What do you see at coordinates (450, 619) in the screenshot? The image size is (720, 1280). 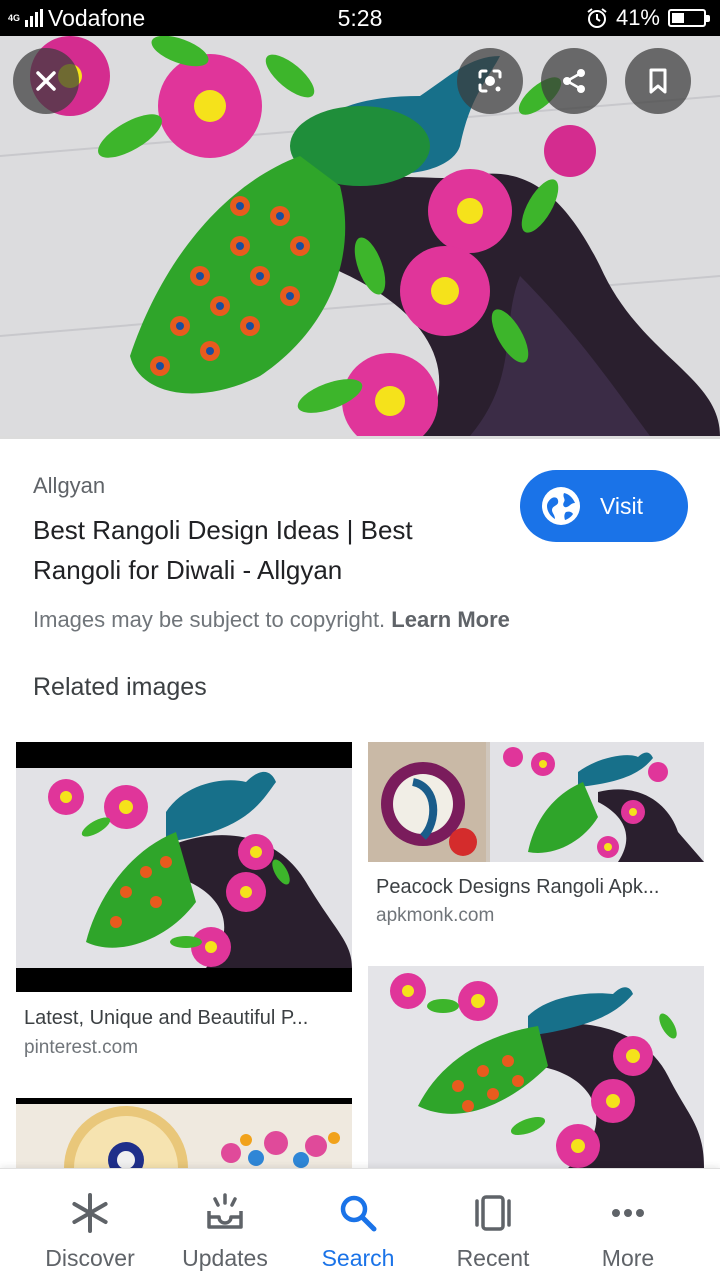 I see `learn-more-link: Learn More` at bounding box center [450, 619].